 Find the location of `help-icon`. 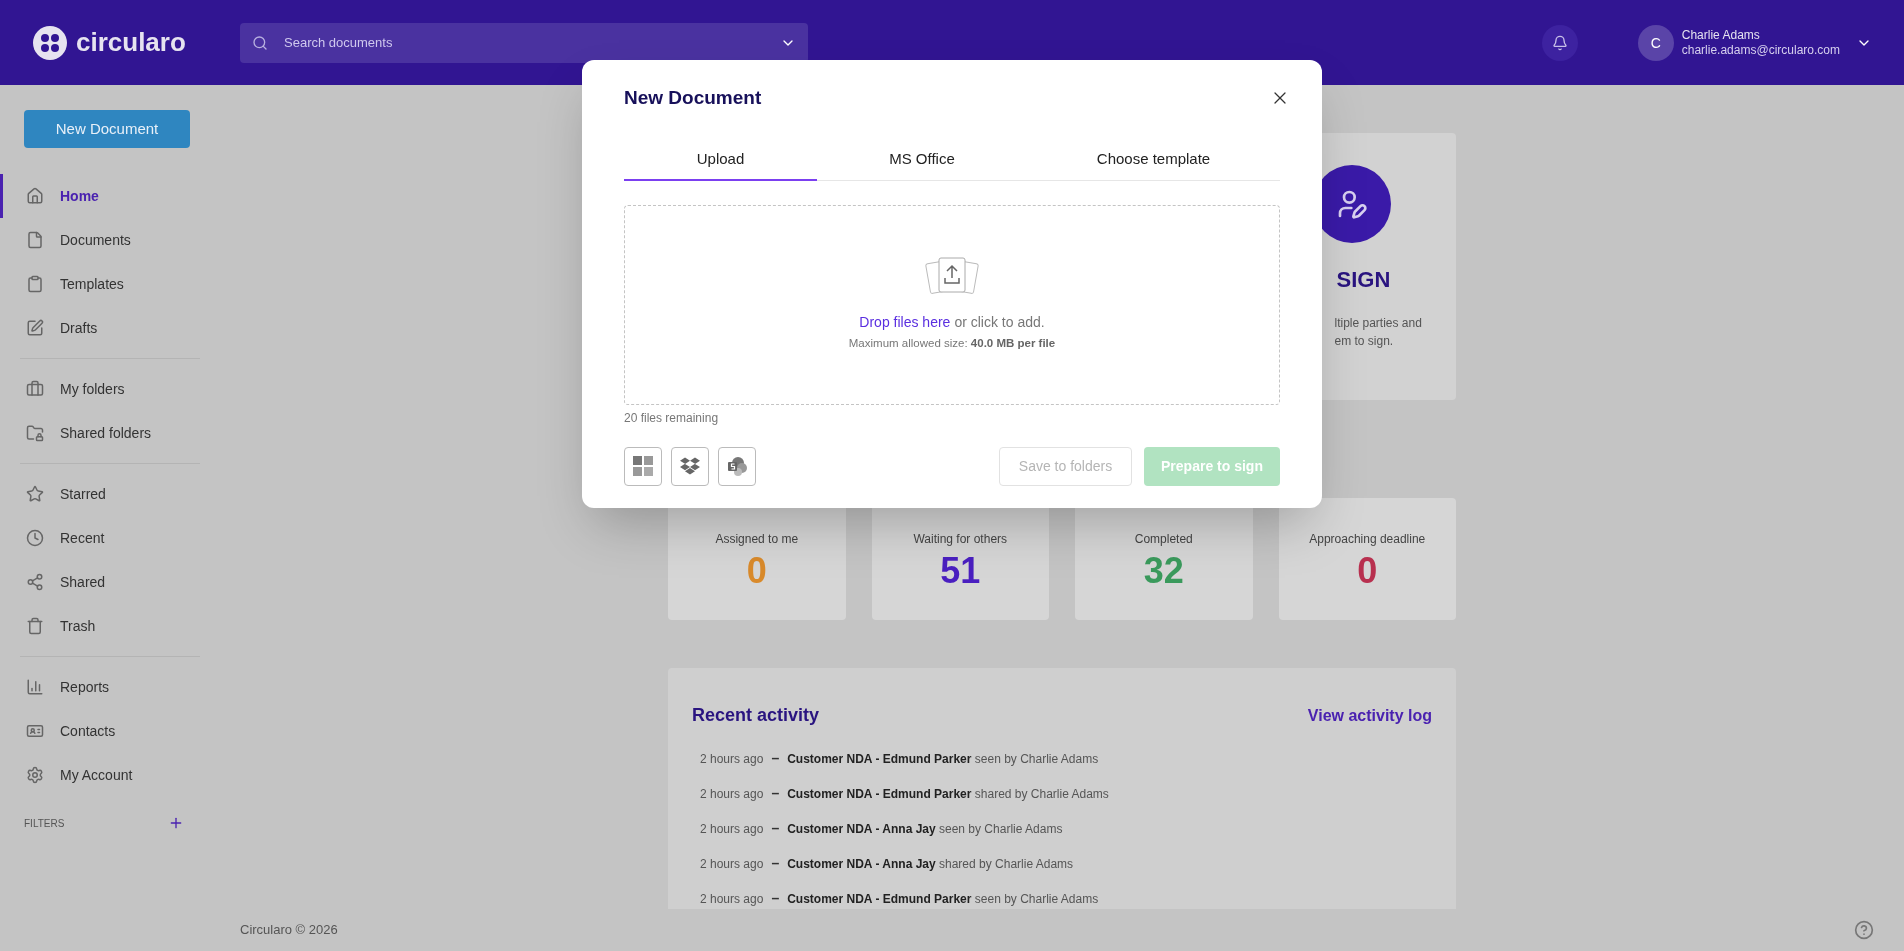

help-icon is located at coordinates (1864, 930).